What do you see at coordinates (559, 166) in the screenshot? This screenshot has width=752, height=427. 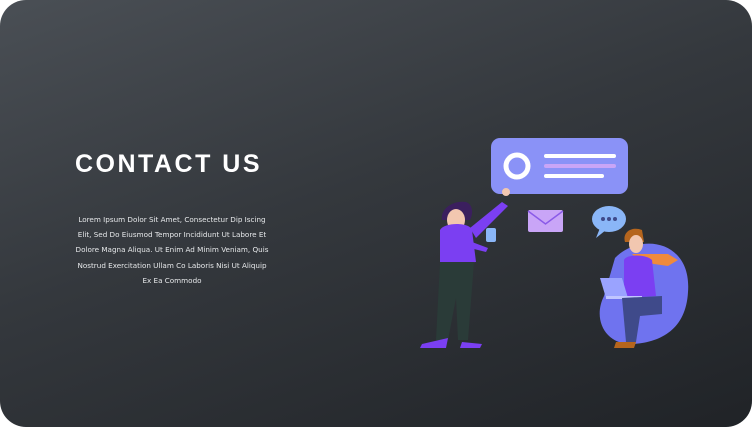 I see `chat-card-icon` at bounding box center [559, 166].